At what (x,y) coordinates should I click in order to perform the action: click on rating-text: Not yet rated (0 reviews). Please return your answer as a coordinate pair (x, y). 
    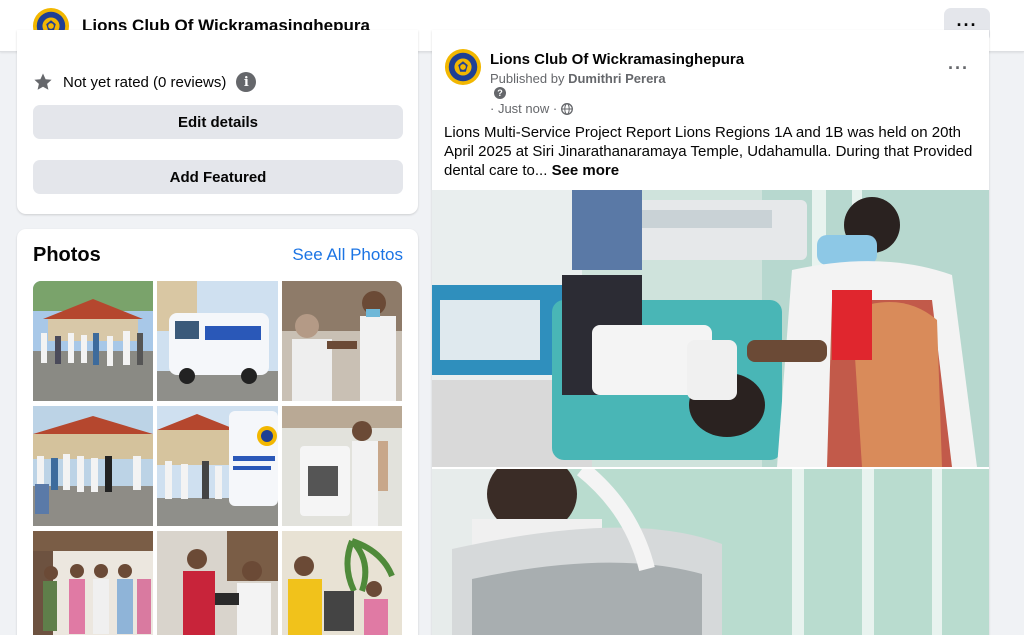
    Looking at the image, I should click on (145, 82).